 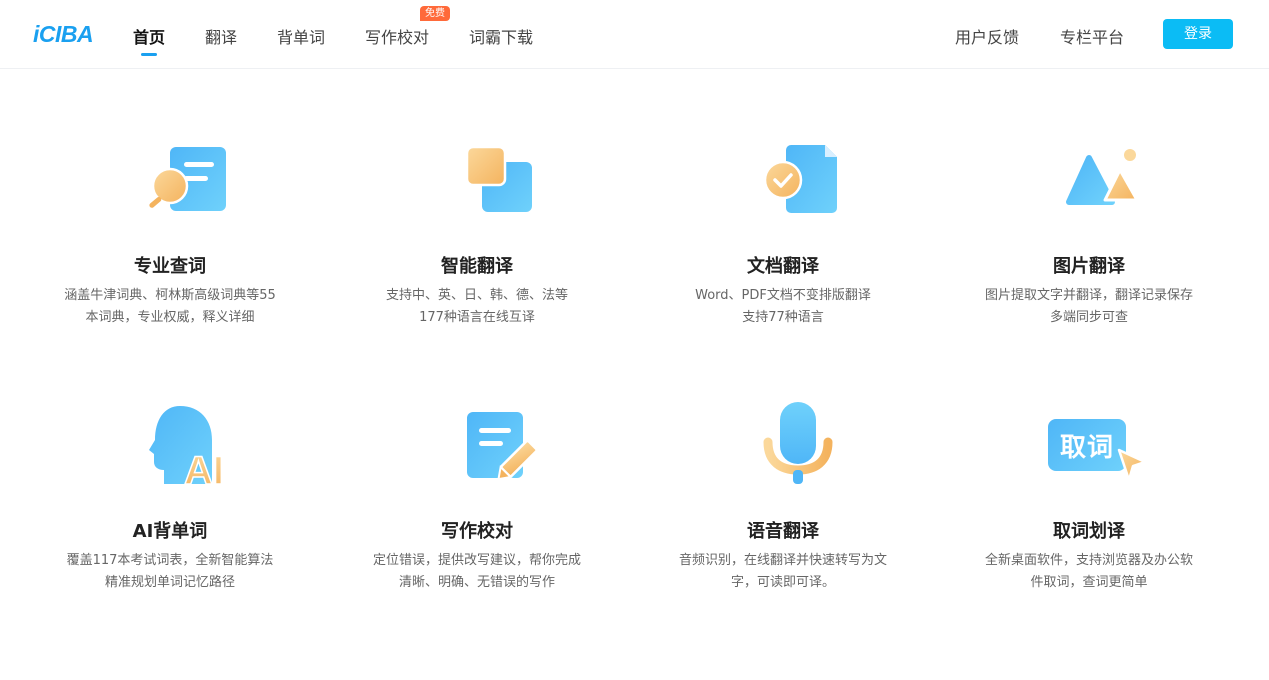 What do you see at coordinates (782, 582) in the screenshot?
I see `feature-desc-line2: 字，可读即可译。` at bounding box center [782, 582].